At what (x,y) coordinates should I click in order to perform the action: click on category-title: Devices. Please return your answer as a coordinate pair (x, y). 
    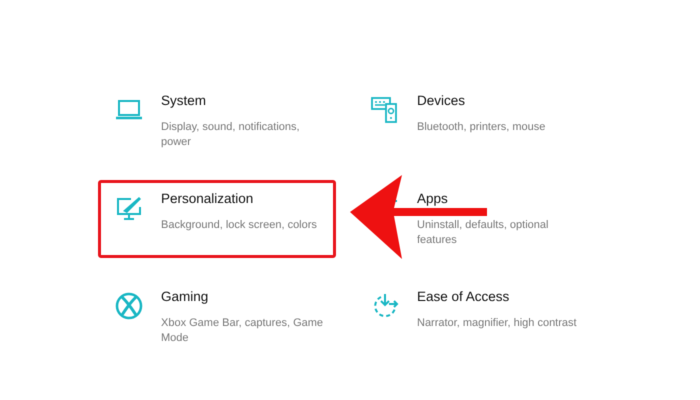
    Looking at the image, I should click on (441, 100).